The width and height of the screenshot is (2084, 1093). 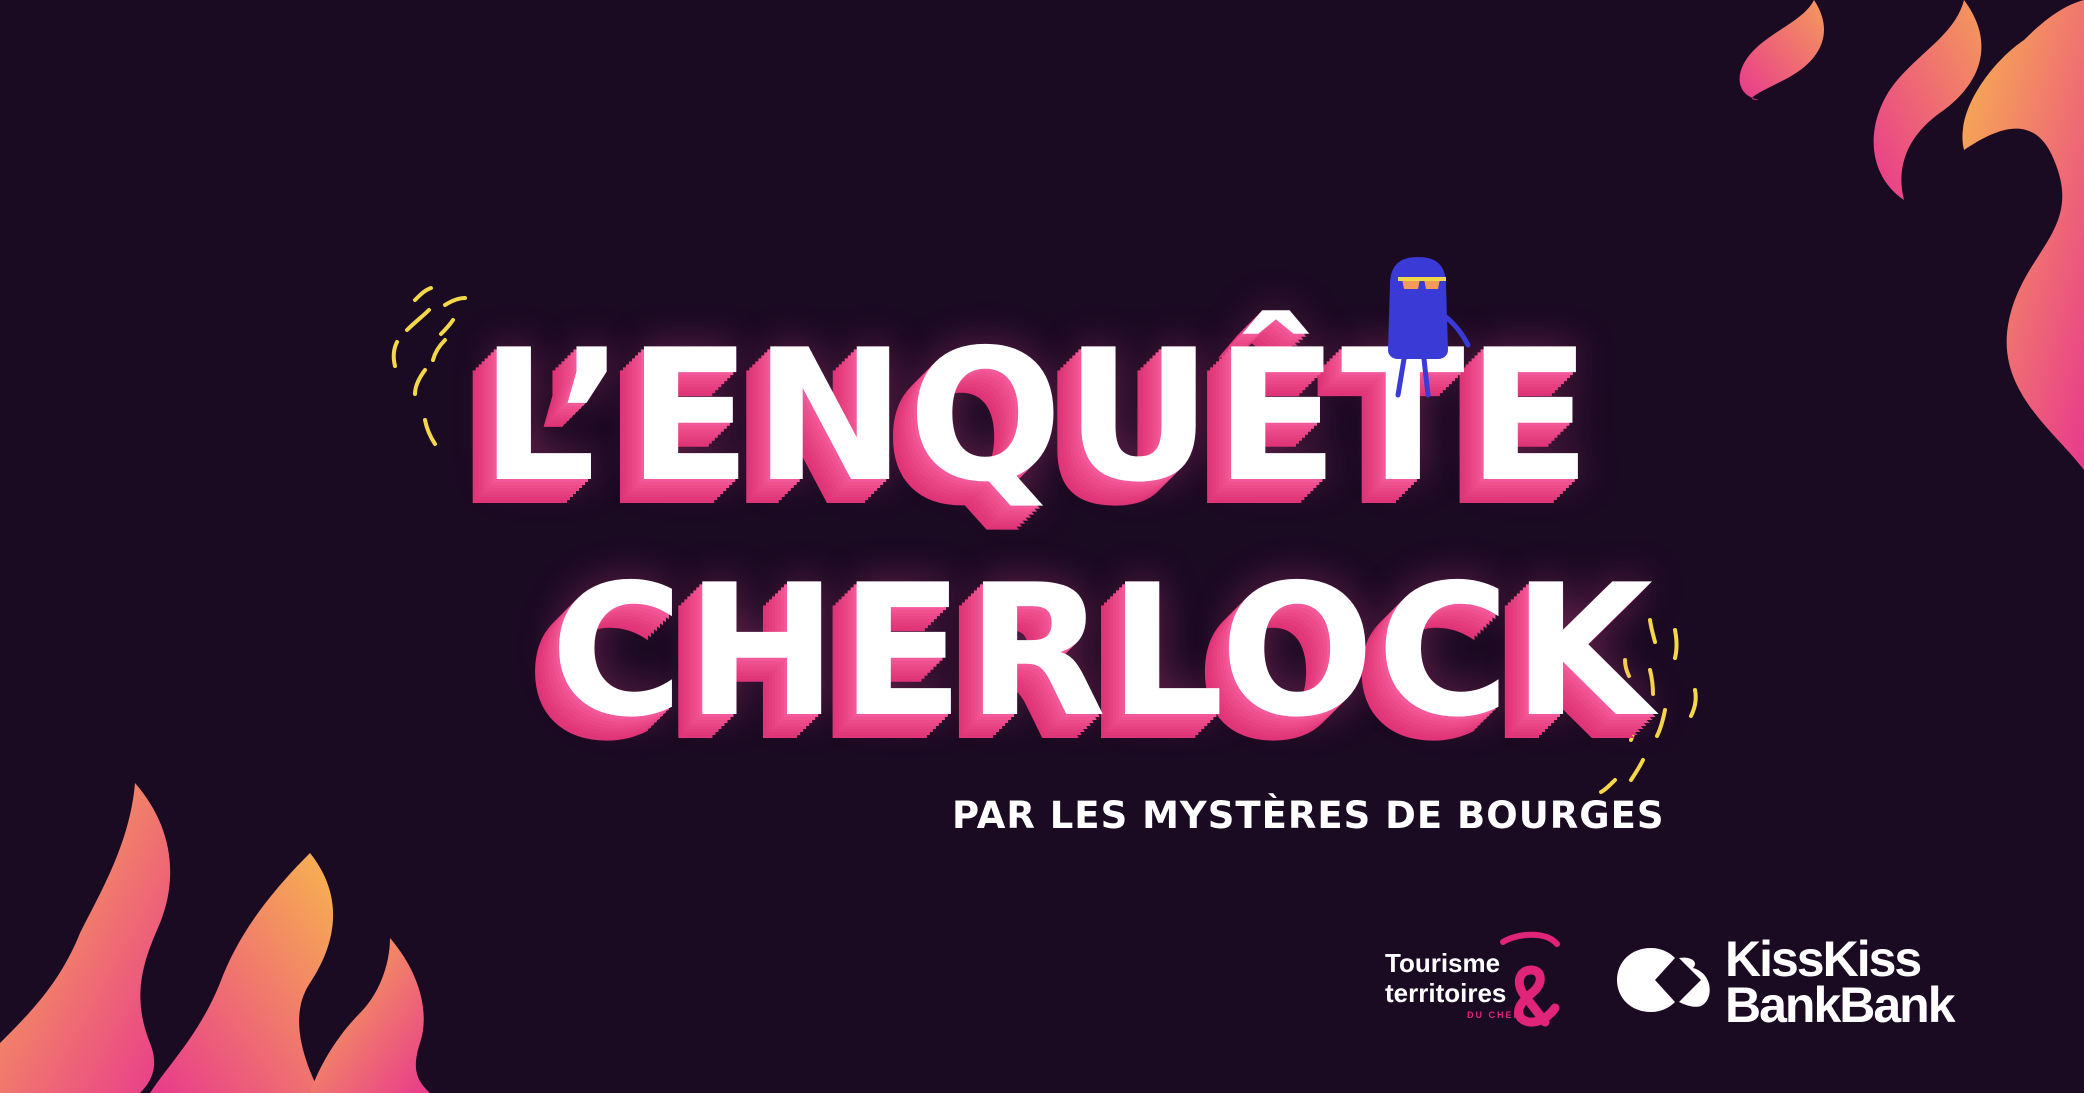 What do you see at coordinates (1103, 651) in the screenshot?
I see `title-line-2: CHERLOCK` at bounding box center [1103, 651].